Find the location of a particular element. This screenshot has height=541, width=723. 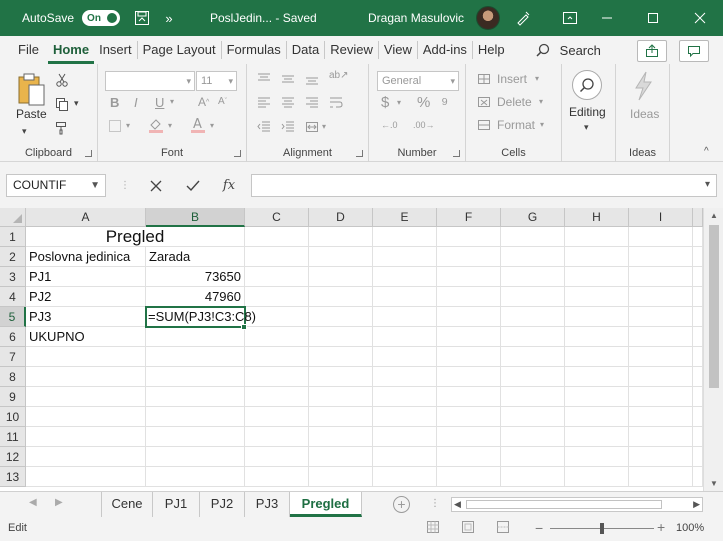

tab-pj1: PJ1 is located at coordinates (176, 504).